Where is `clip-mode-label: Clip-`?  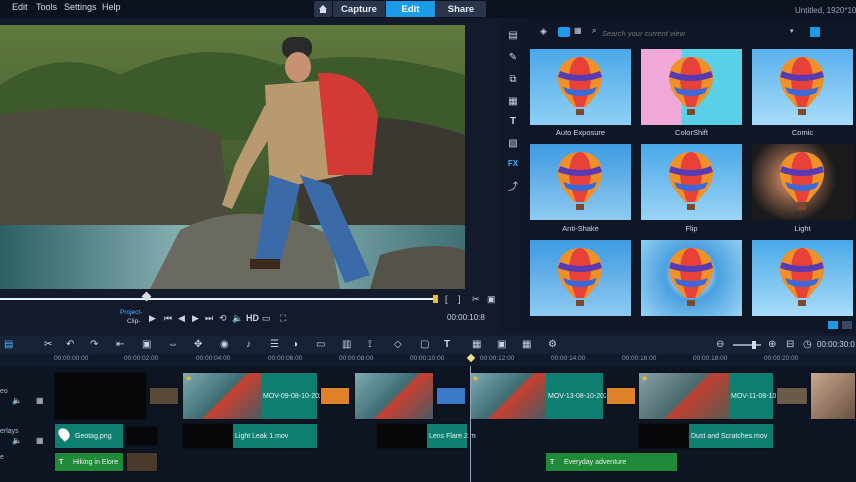
clip-mode-label: Clip- is located at coordinates (133, 321).